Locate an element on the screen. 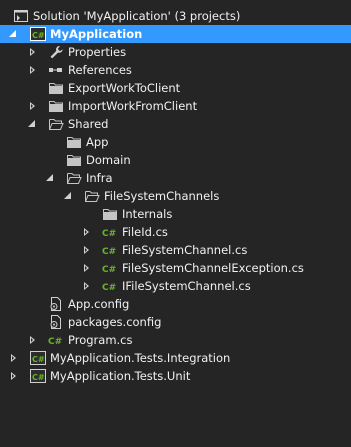 The height and width of the screenshot is (447, 351). tree-item-label: FileSystemChannel.cs is located at coordinates (185, 250).